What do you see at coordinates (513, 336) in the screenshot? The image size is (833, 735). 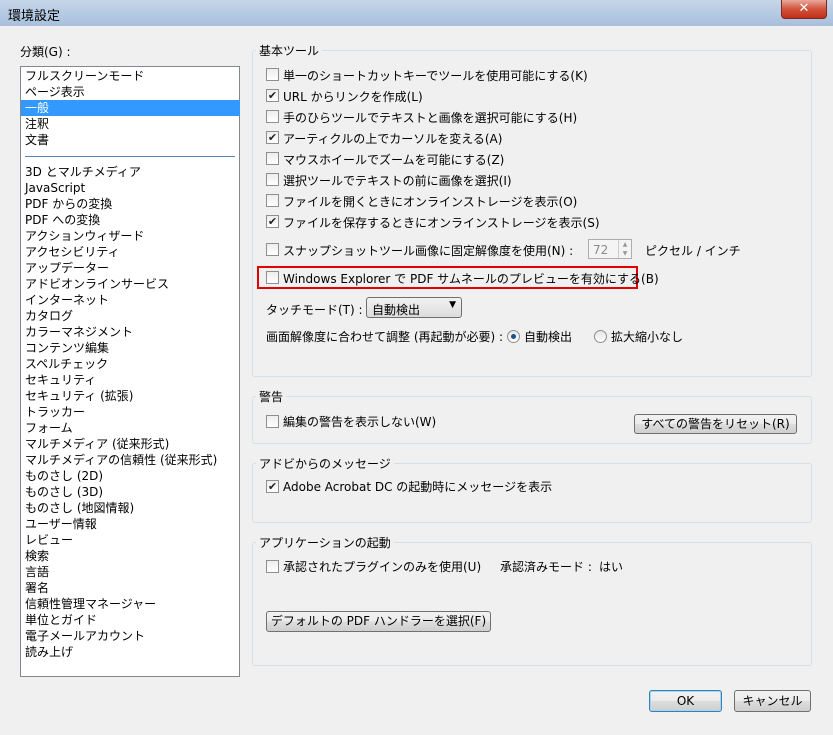 I see `scaling-auto-radio` at bounding box center [513, 336].